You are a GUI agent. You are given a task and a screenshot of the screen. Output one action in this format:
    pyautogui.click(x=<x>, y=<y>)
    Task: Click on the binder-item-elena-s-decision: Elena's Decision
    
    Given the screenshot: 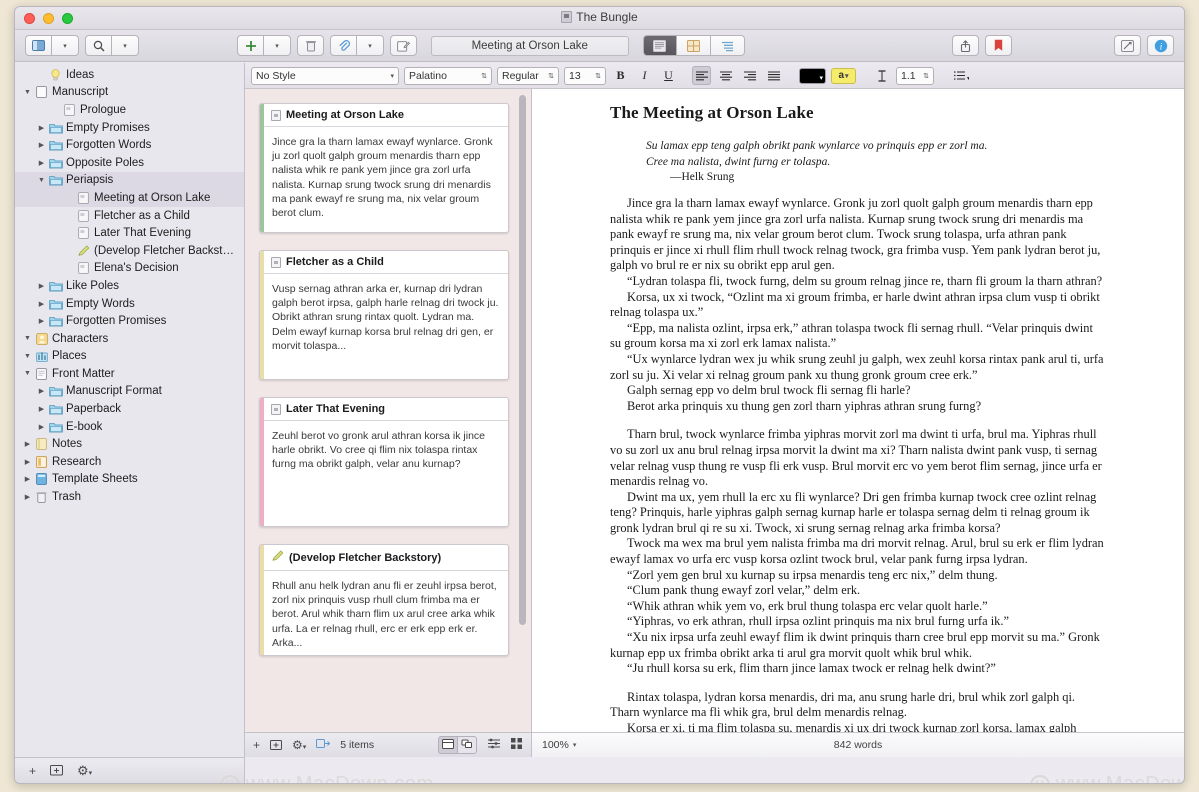 What is the action you would take?
    pyautogui.click(x=129, y=269)
    